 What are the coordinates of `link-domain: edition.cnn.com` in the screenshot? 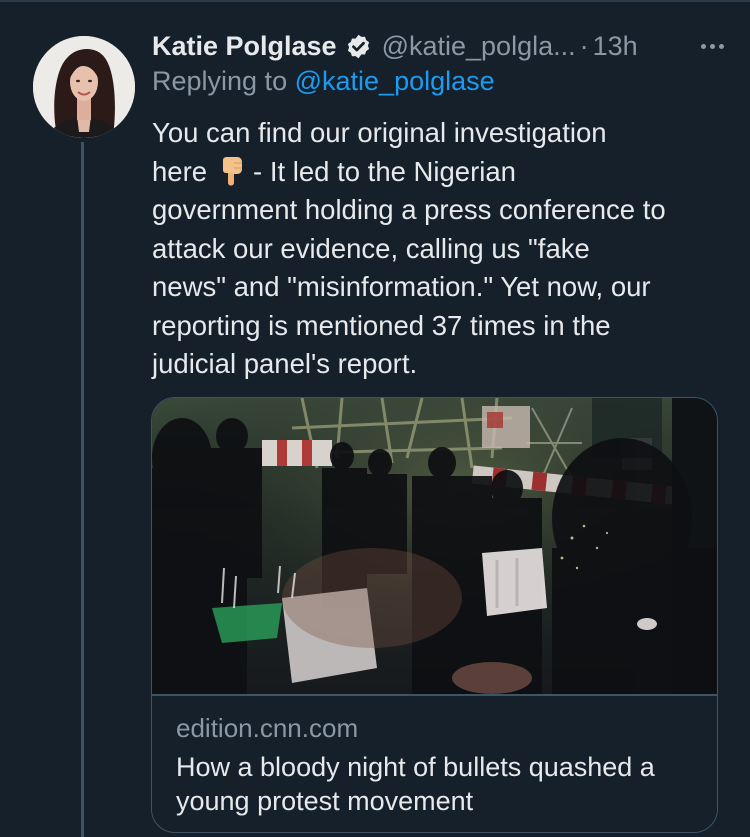 It's located at (267, 728).